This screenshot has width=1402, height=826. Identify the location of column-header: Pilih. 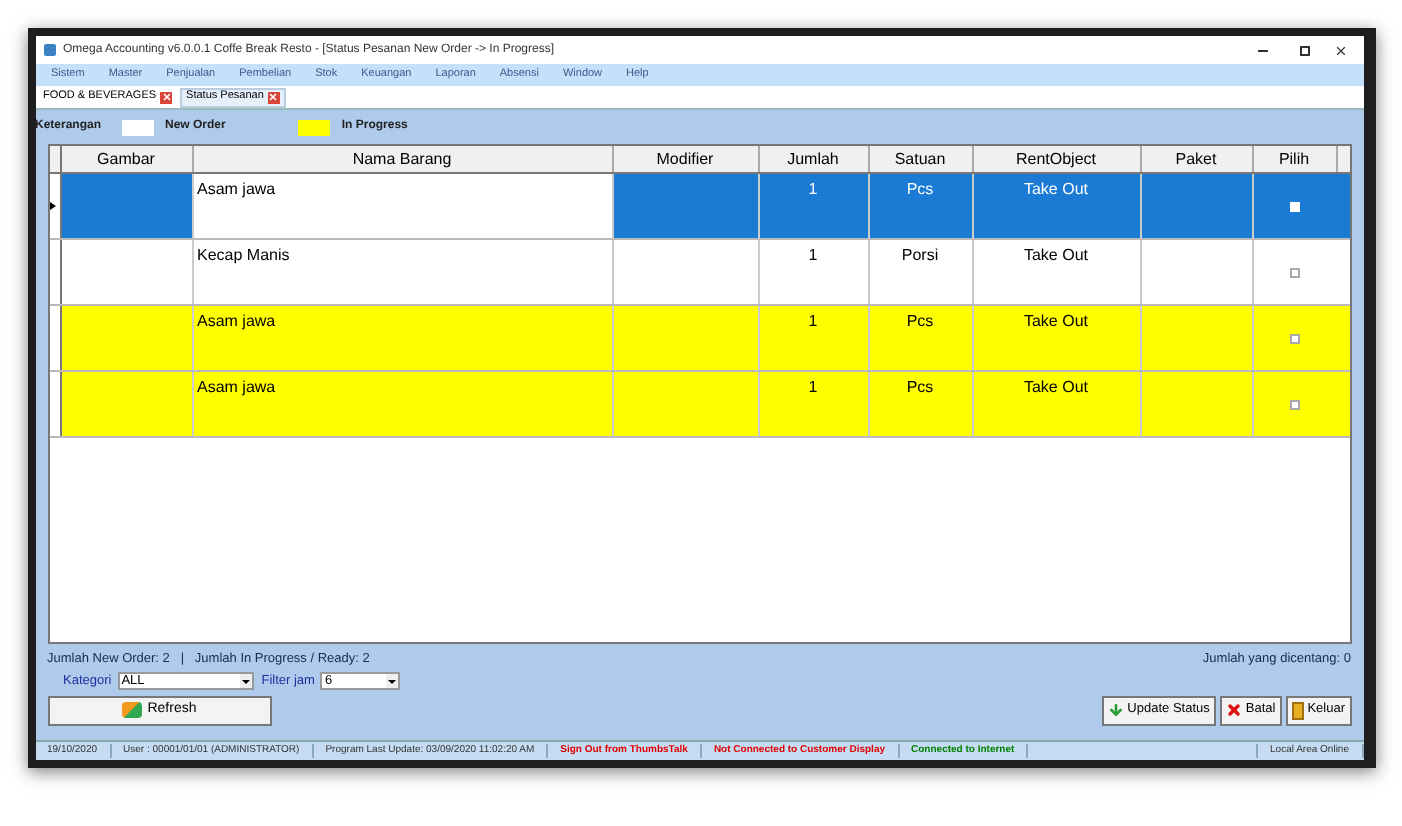
(1295, 159).